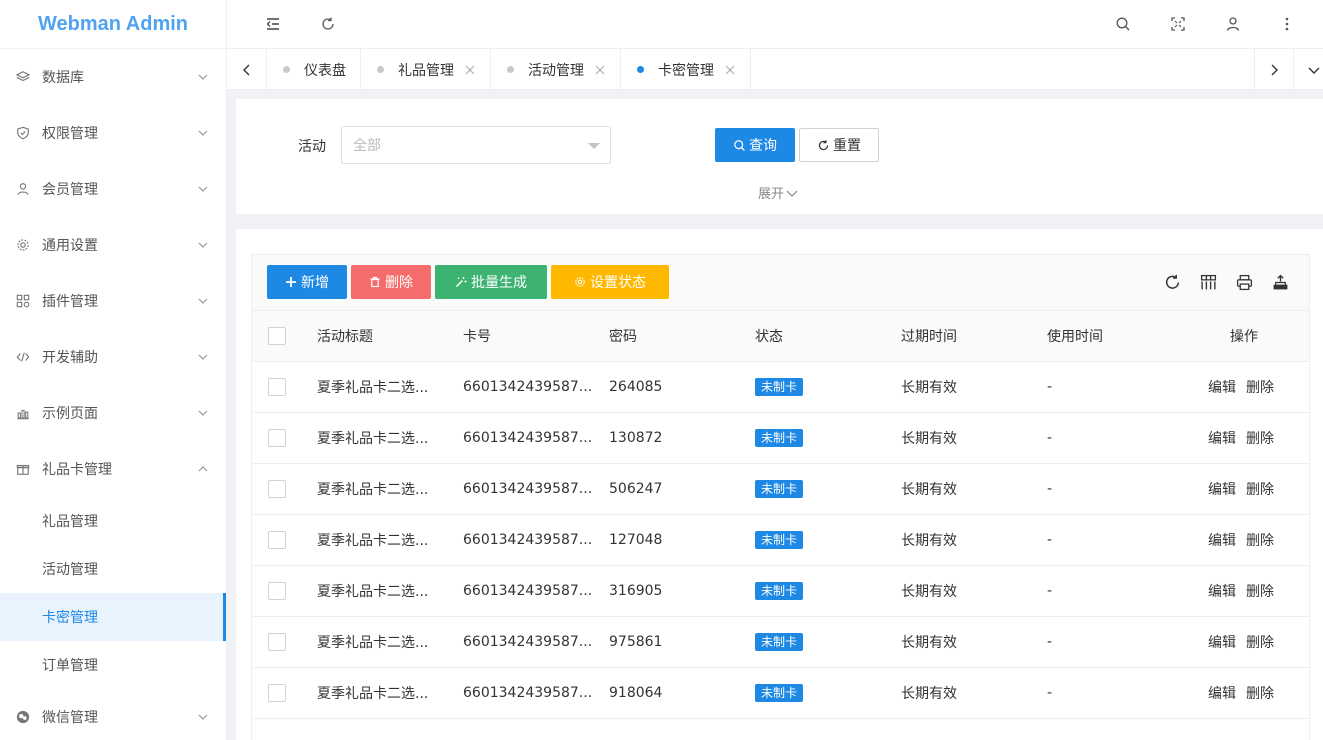 The height and width of the screenshot is (740, 1323). Describe the element at coordinates (70, 246) in the screenshot. I see `sidebar-item-label: 通用设置` at that location.